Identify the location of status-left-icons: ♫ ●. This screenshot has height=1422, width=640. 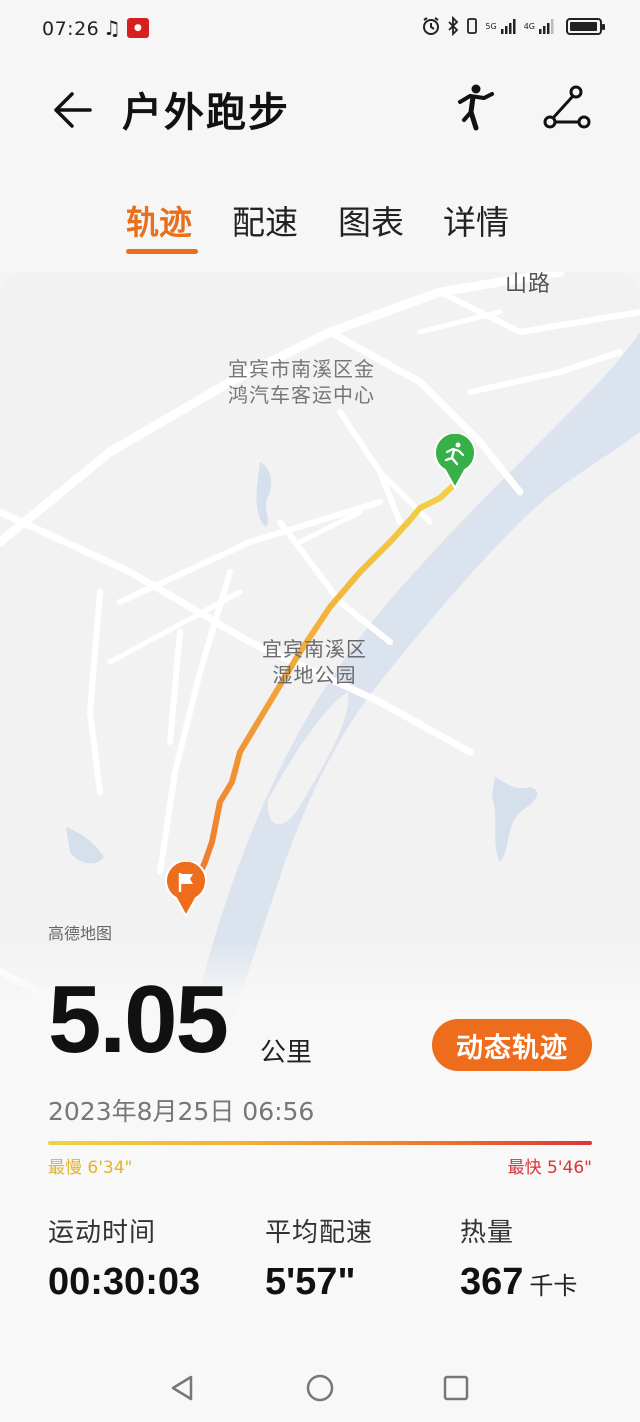
(126, 28).